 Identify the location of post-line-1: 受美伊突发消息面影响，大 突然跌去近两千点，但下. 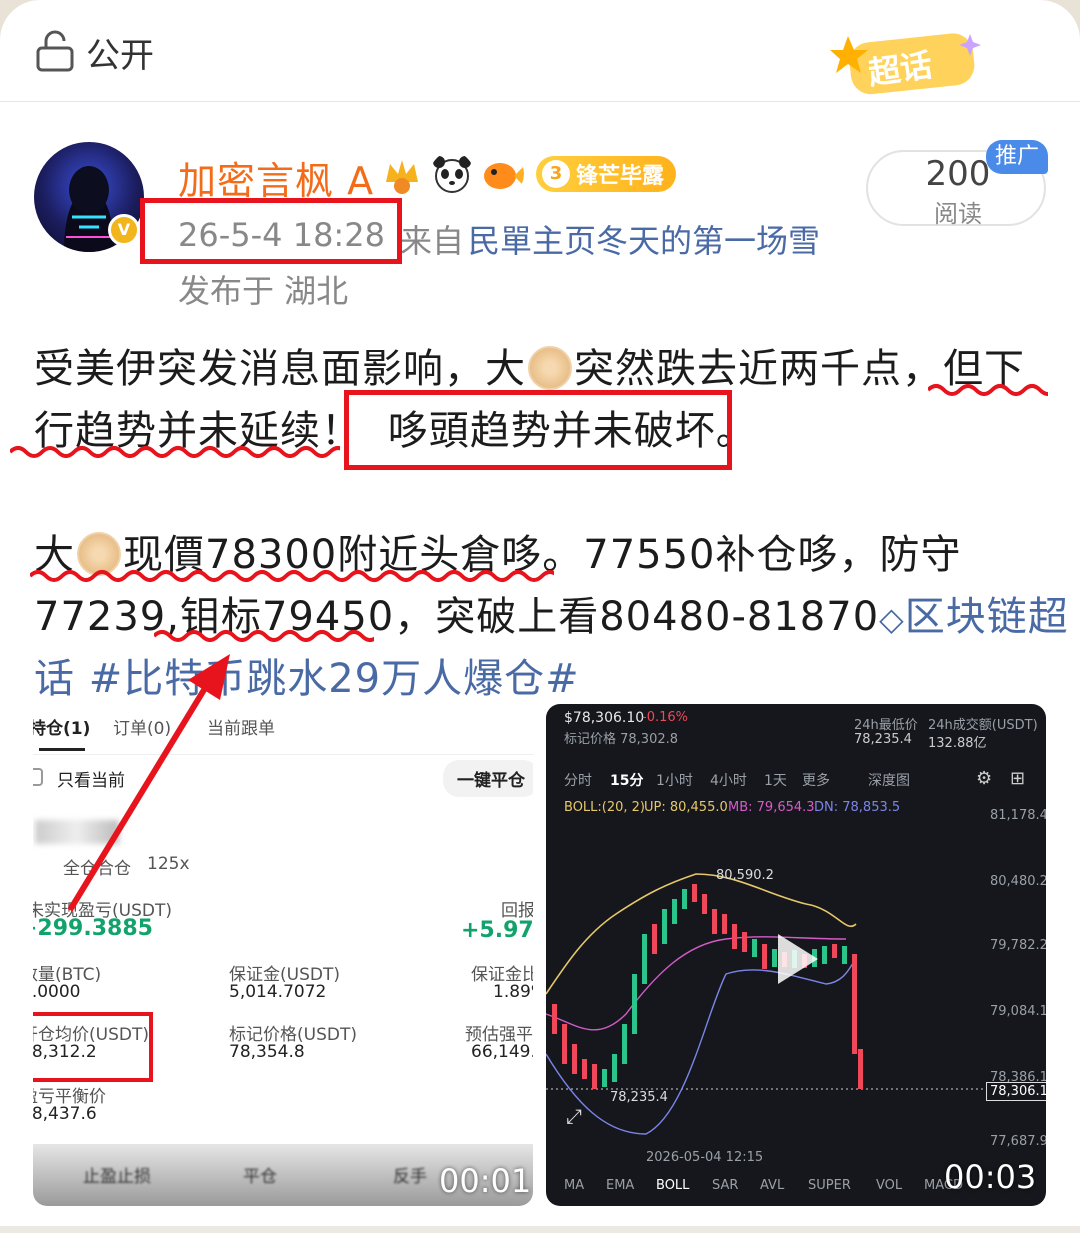
(529, 365).